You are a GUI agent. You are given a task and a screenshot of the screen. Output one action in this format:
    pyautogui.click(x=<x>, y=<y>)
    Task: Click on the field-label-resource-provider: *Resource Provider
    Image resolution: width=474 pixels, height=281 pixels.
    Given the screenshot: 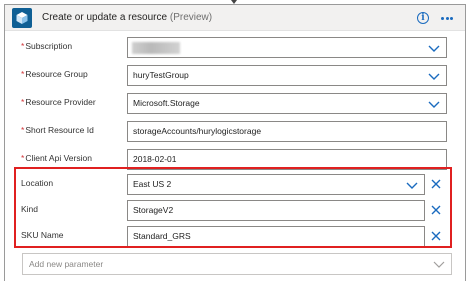 What is the action you would take?
    pyautogui.click(x=58, y=102)
    